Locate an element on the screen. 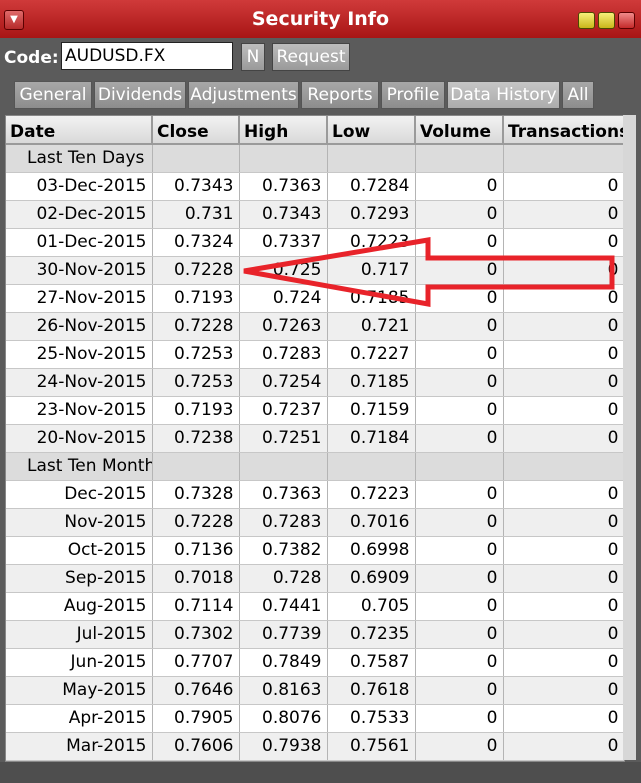 The height and width of the screenshot is (783, 641). cell-date: Aug-2015 is located at coordinates (79, 606).